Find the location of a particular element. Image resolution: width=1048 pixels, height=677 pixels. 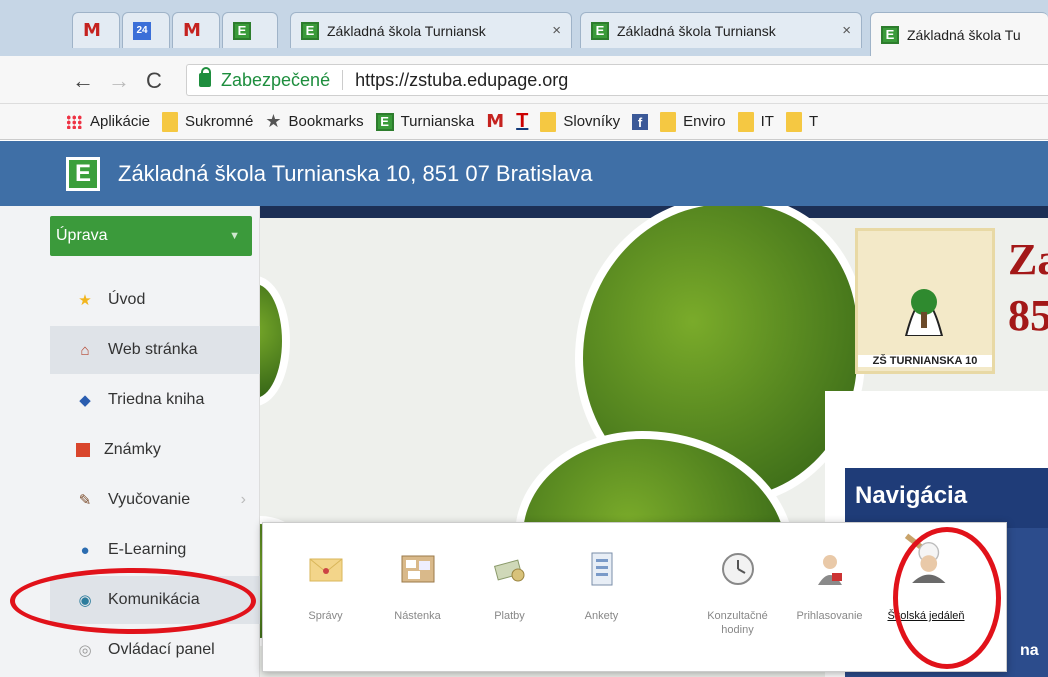

bookmark-sukromne: Sukromné is located at coordinates (208, 121).